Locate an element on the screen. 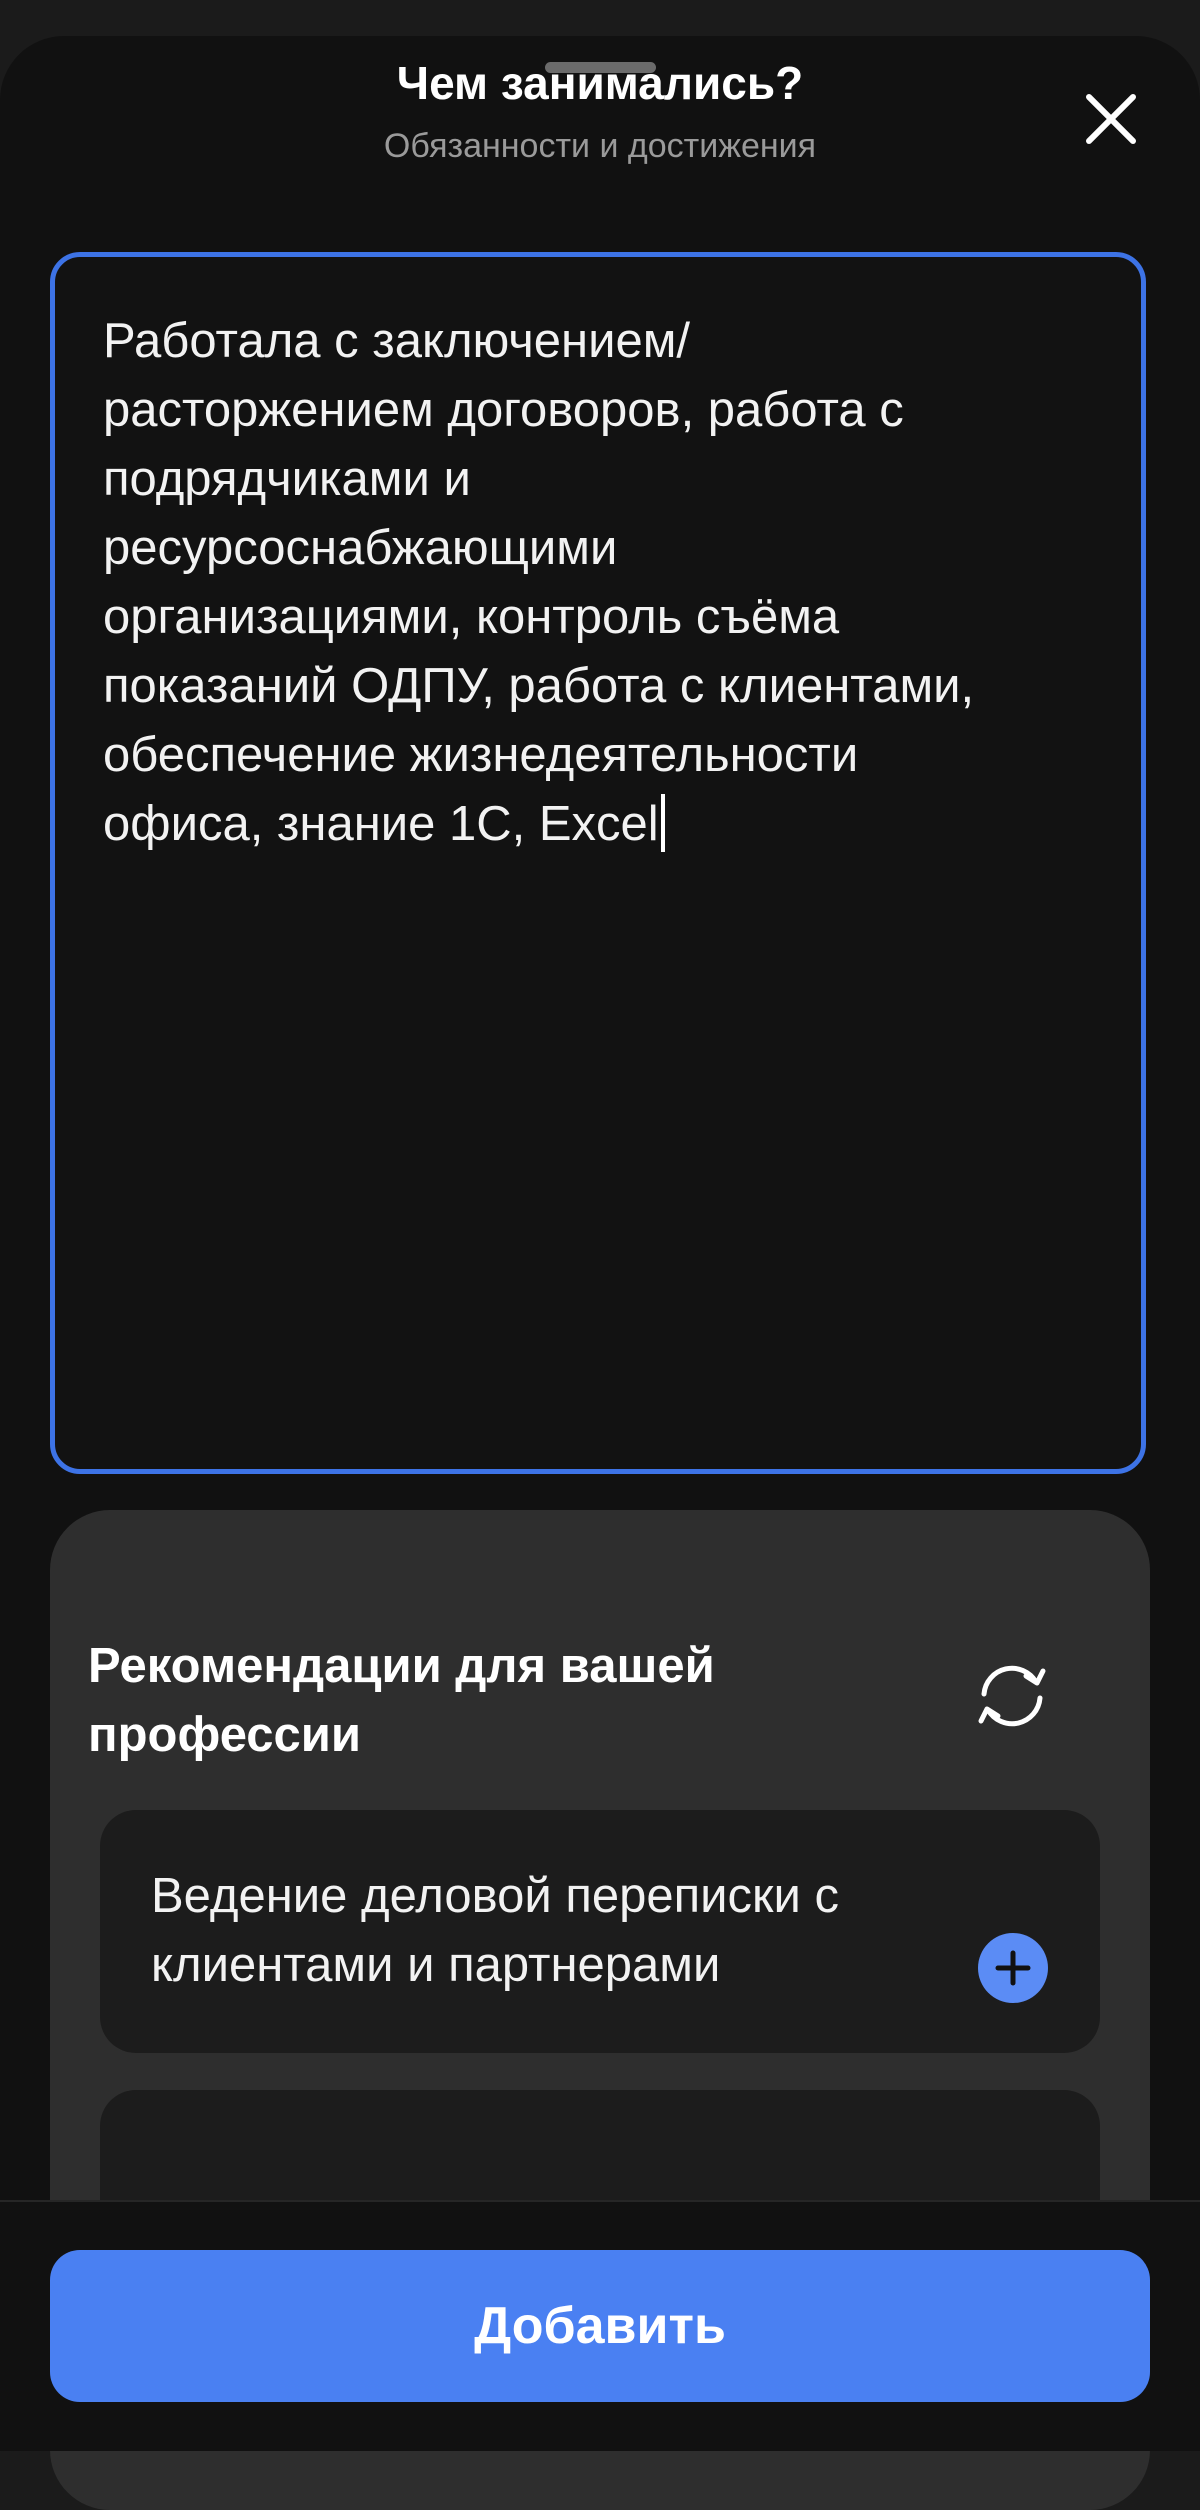 The width and height of the screenshot is (1200, 2510). close-icon is located at coordinates (1111, 119).